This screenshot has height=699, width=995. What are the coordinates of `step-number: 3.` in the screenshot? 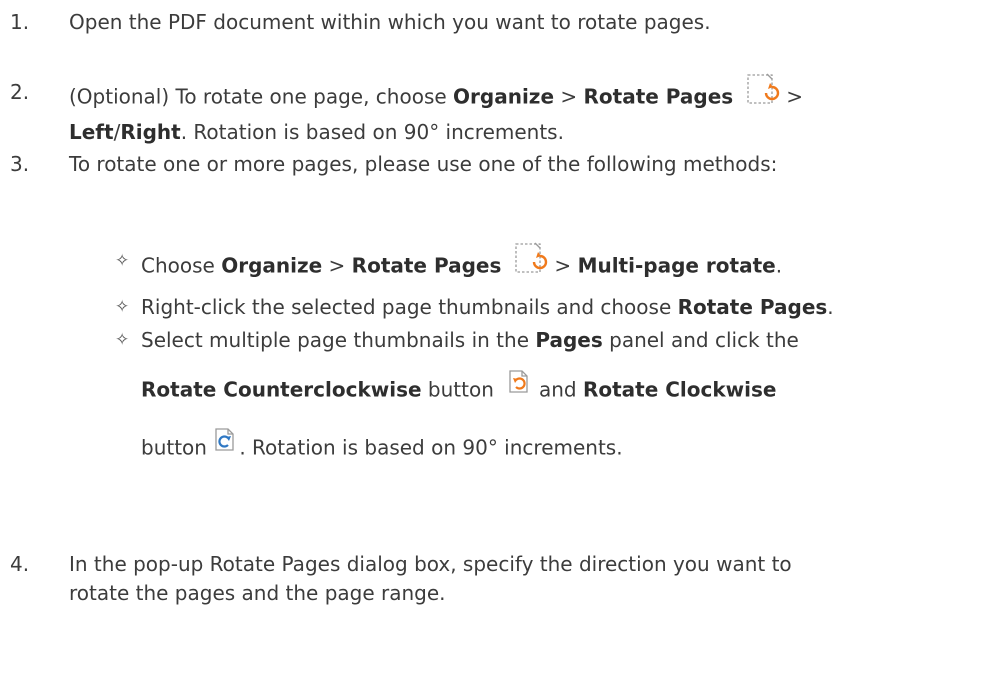 It's located at (20, 164).